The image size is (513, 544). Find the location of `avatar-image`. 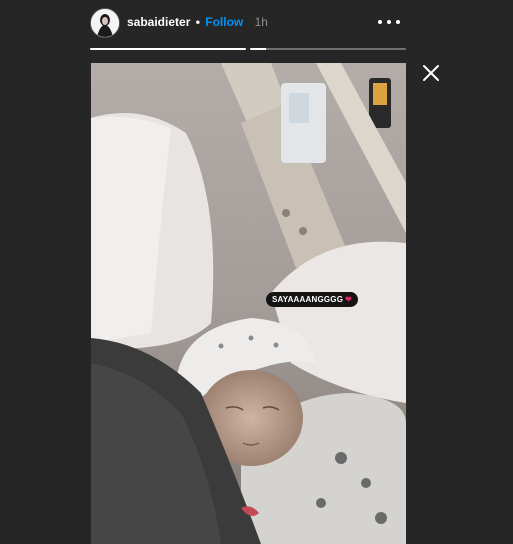

avatar-image is located at coordinates (105, 23).